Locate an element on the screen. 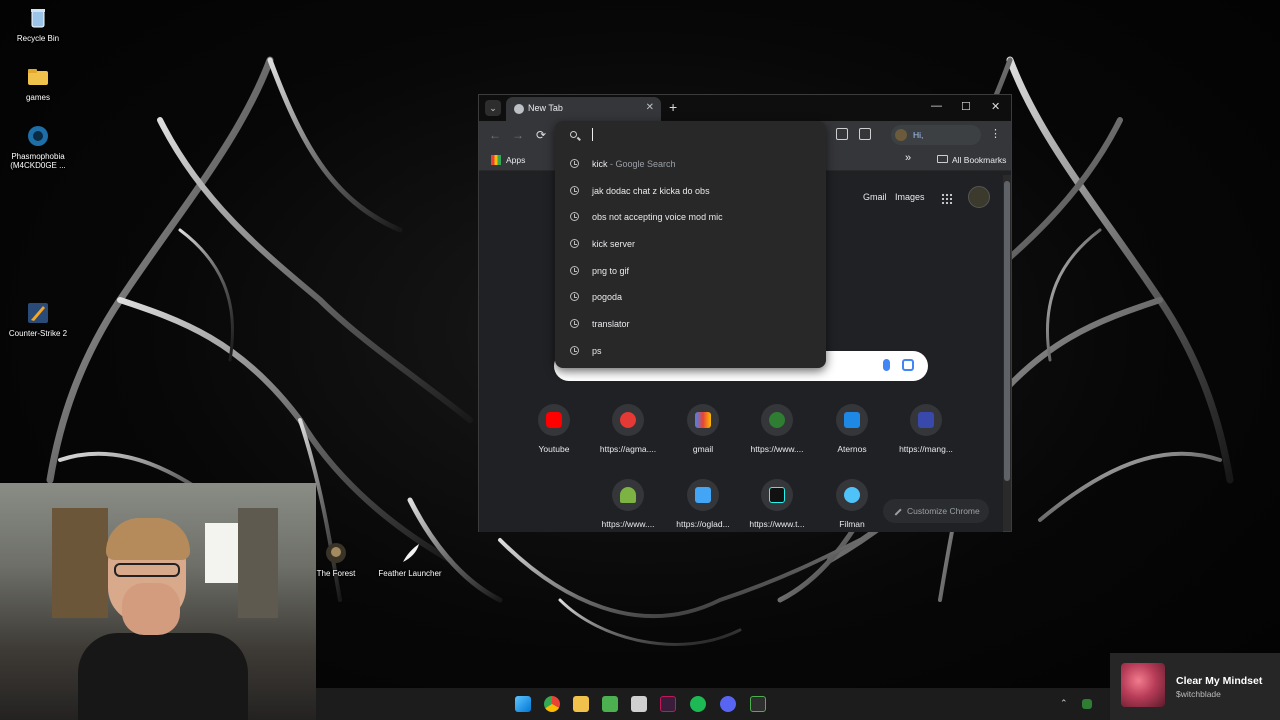 The height and width of the screenshot is (720, 1280). google-apps-icon is located at coordinates (946, 198).